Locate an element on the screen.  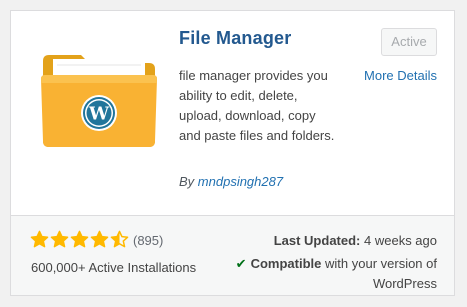
active-installations: 600,000+ Active Installations is located at coordinates (114, 267).